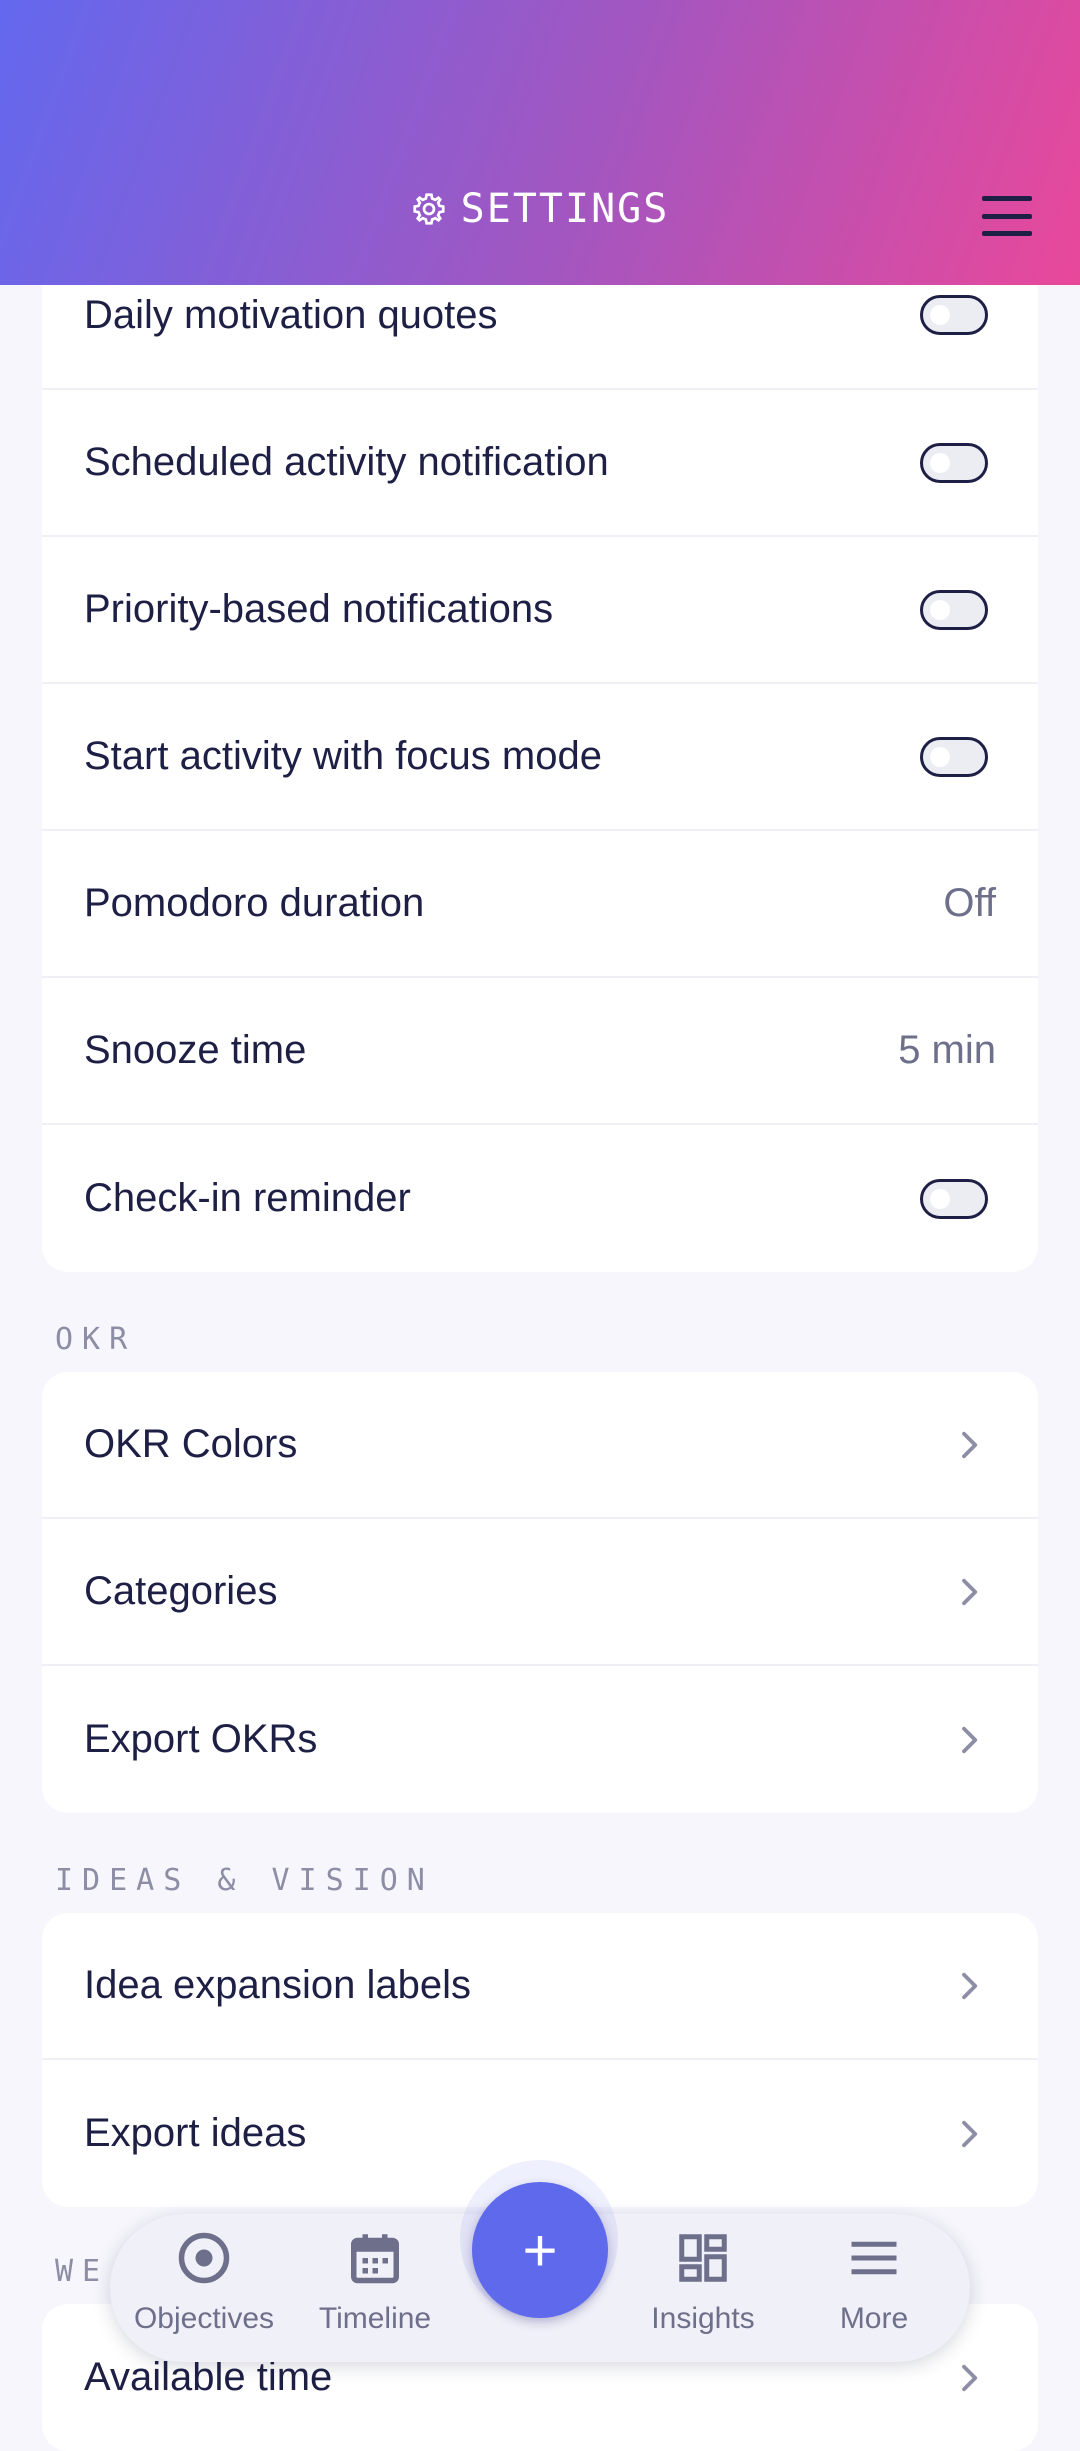  I want to click on priority-based-notifications-toggle, so click(954, 609).